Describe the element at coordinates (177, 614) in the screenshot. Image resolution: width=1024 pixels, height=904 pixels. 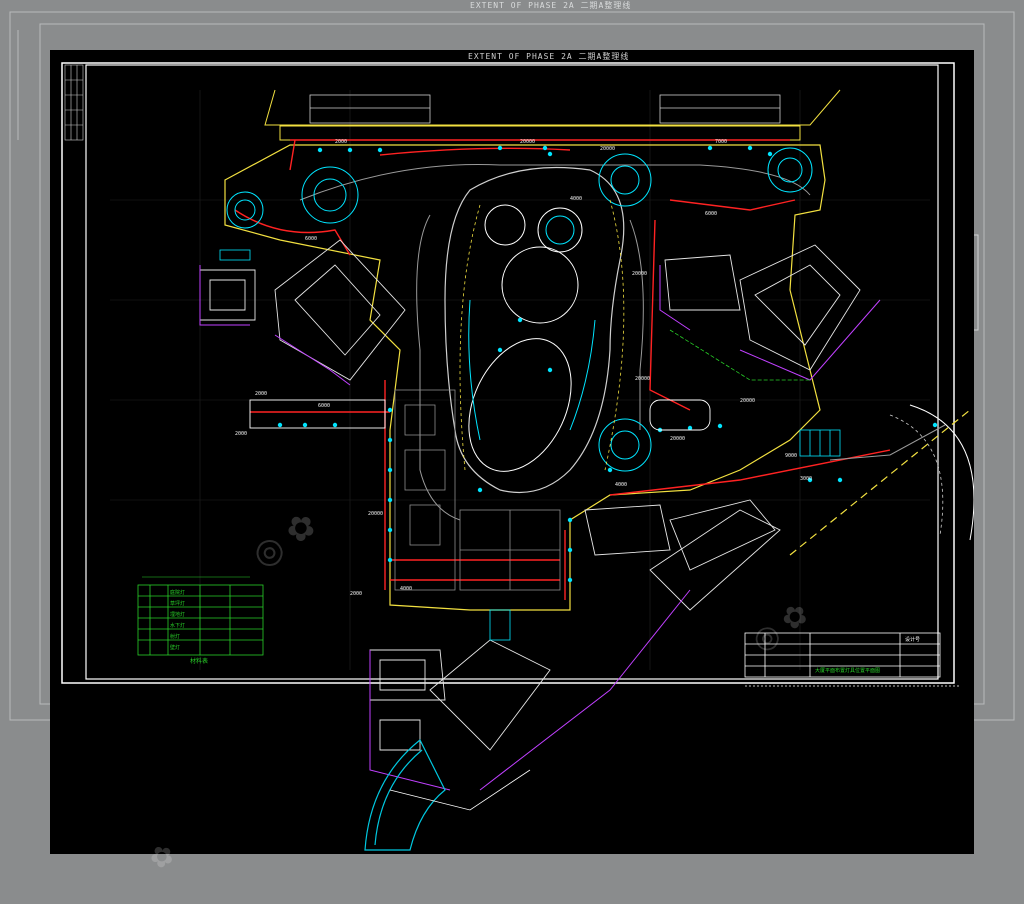
I see `legend-row: 埋地灯` at that location.